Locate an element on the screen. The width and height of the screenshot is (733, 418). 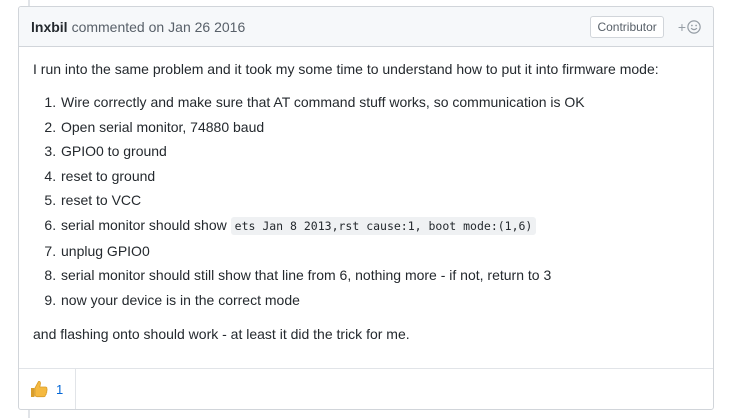
list-item: now your device is in the correct mode is located at coordinates (379, 300).